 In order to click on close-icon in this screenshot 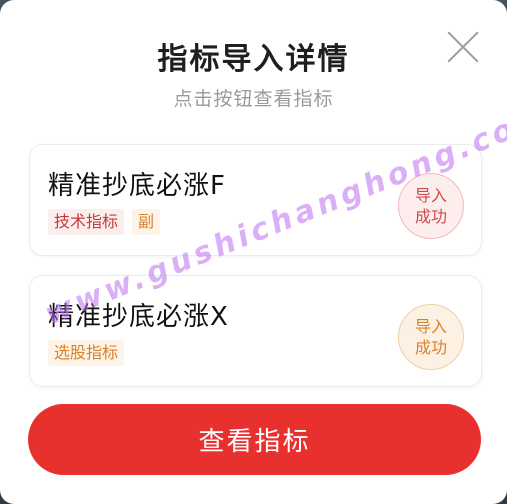, I will do `click(463, 47)`.